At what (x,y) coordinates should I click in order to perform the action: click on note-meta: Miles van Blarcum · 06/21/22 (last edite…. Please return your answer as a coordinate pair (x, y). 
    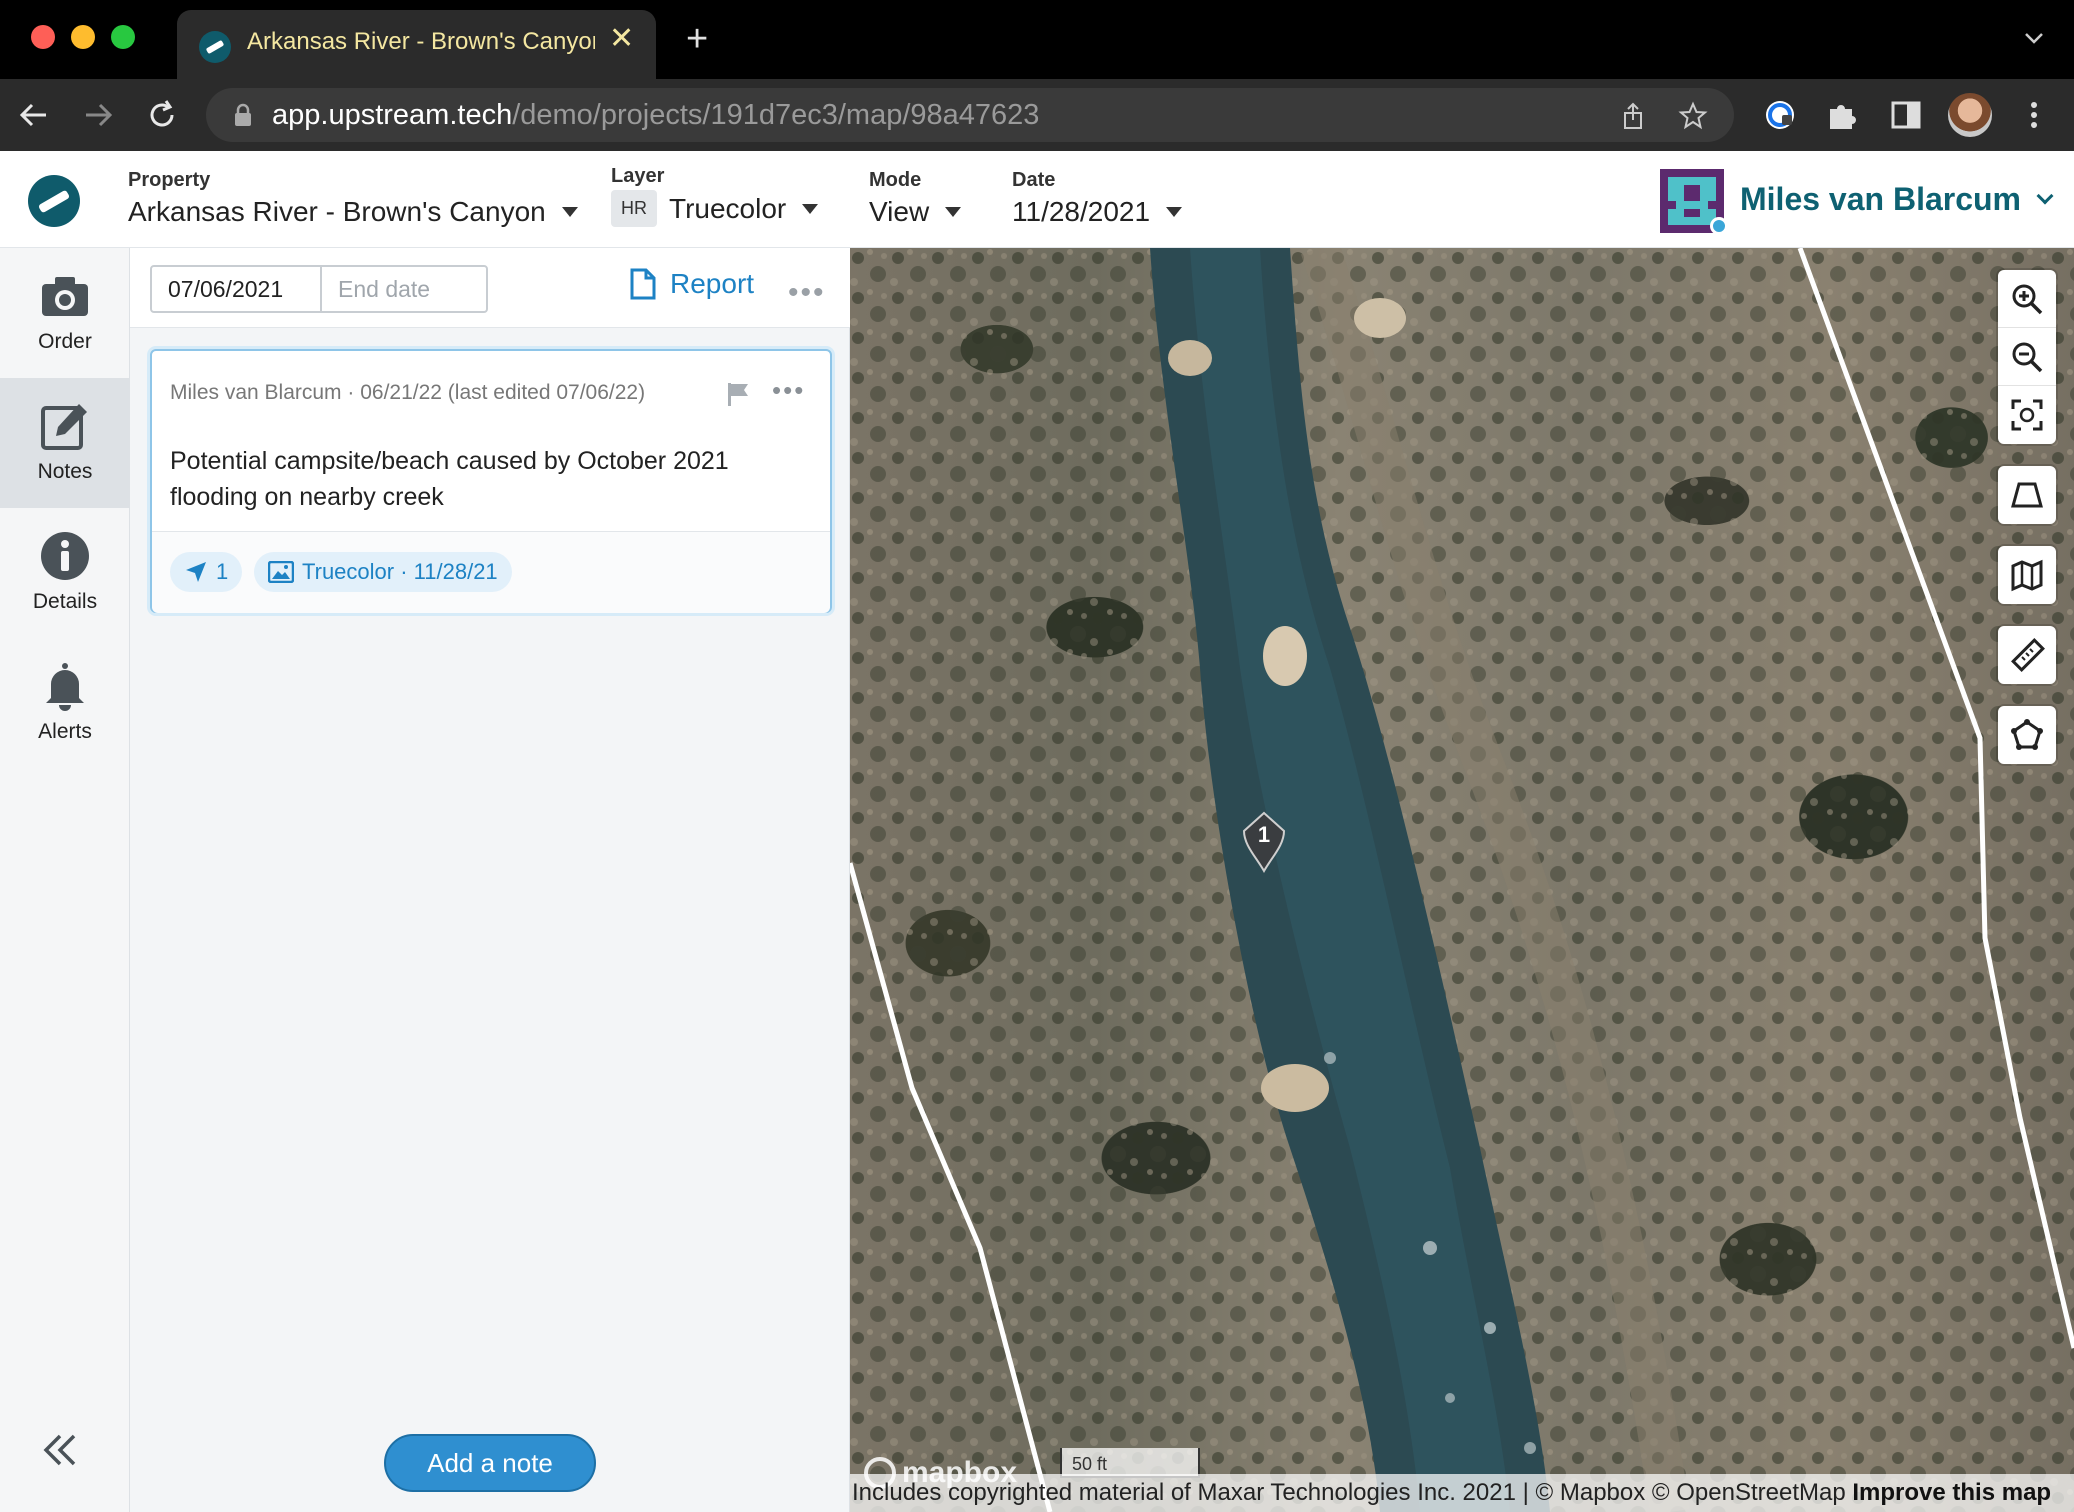
    Looking at the image, I should click on (408, 392).